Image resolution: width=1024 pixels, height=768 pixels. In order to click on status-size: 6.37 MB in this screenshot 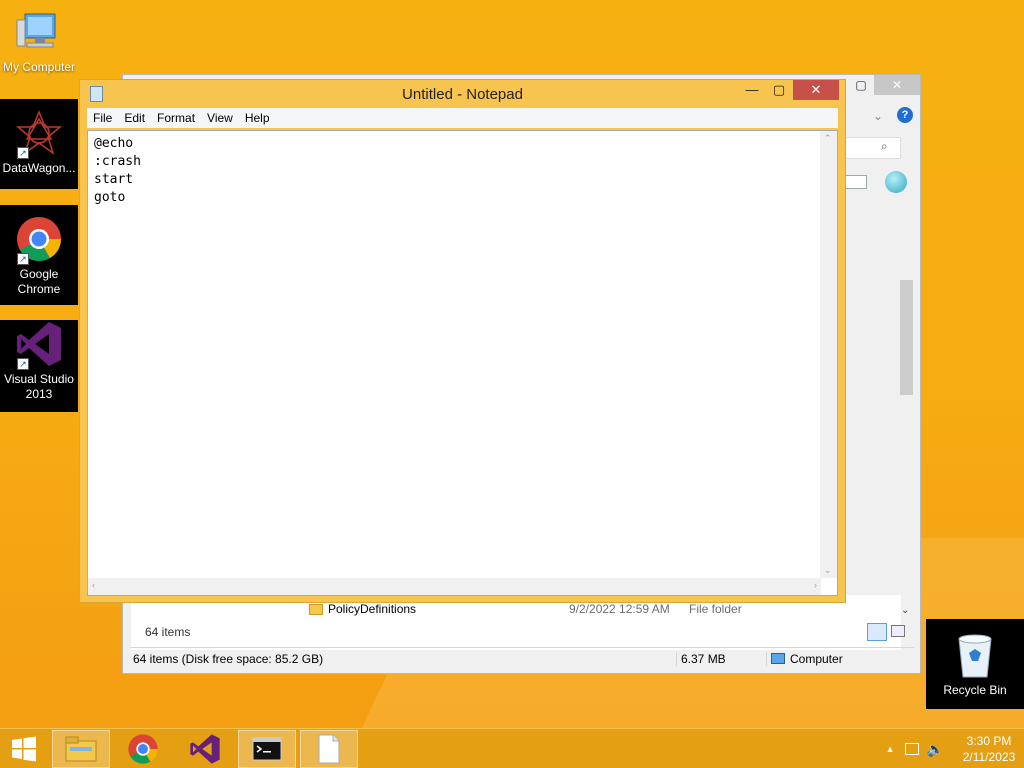, I will do `click(721, 658)`.